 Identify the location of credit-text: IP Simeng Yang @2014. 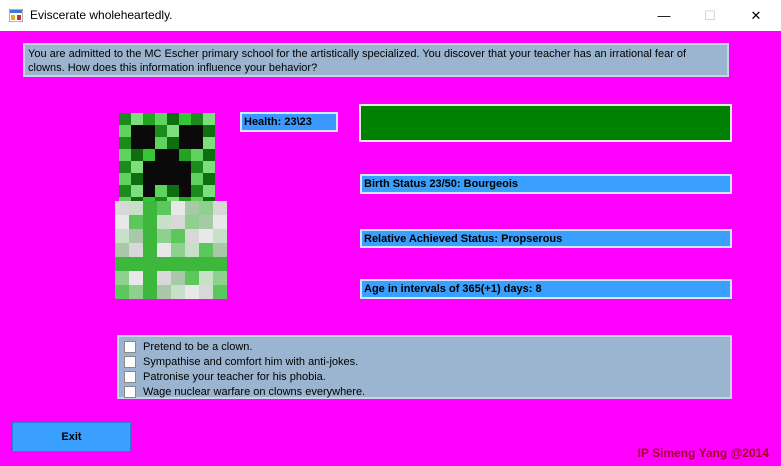
(703, 453).